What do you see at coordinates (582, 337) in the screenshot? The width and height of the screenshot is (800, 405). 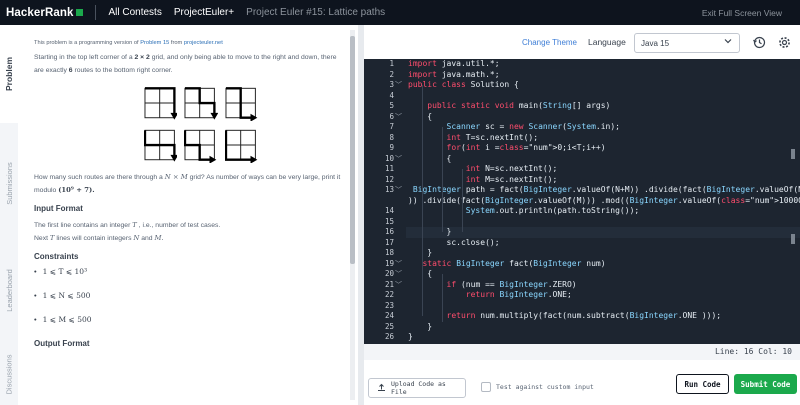 I see `code-line: 26}` at bounding box center [582, 337].